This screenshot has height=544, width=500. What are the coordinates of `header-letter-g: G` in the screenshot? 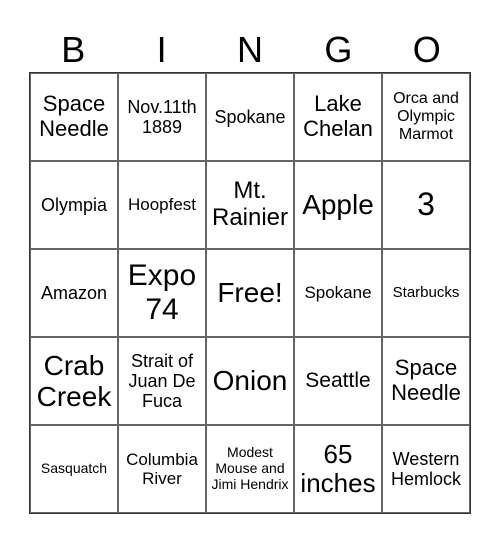 It's located at (338, 49).